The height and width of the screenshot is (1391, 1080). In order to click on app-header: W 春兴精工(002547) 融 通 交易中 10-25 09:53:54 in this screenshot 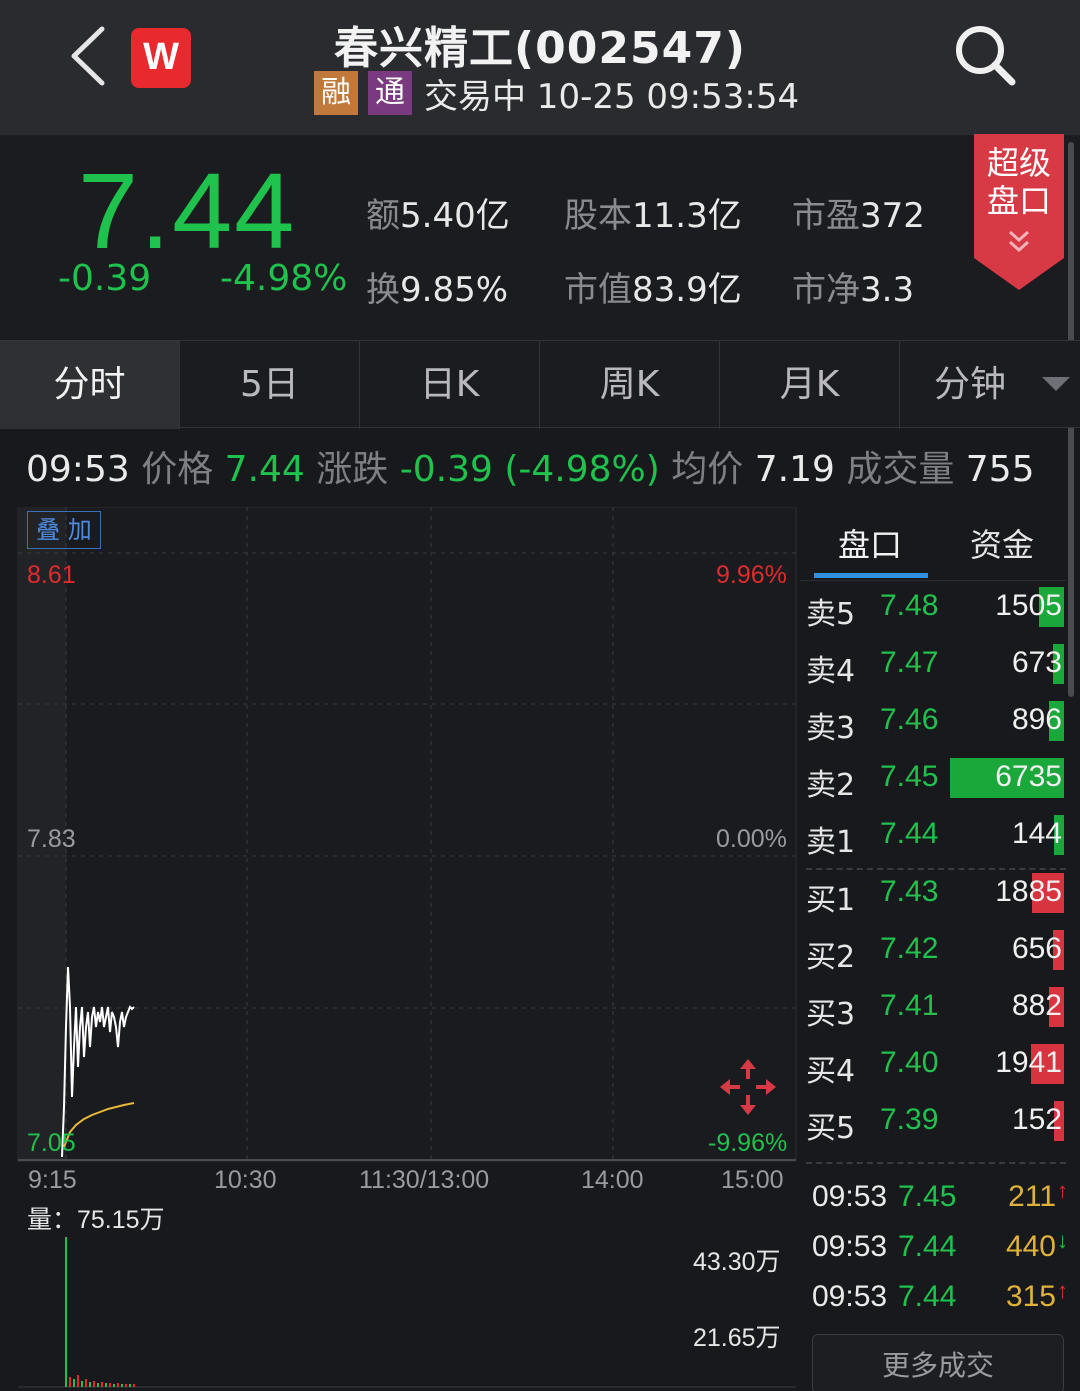, I will do `click(540, 67)`.